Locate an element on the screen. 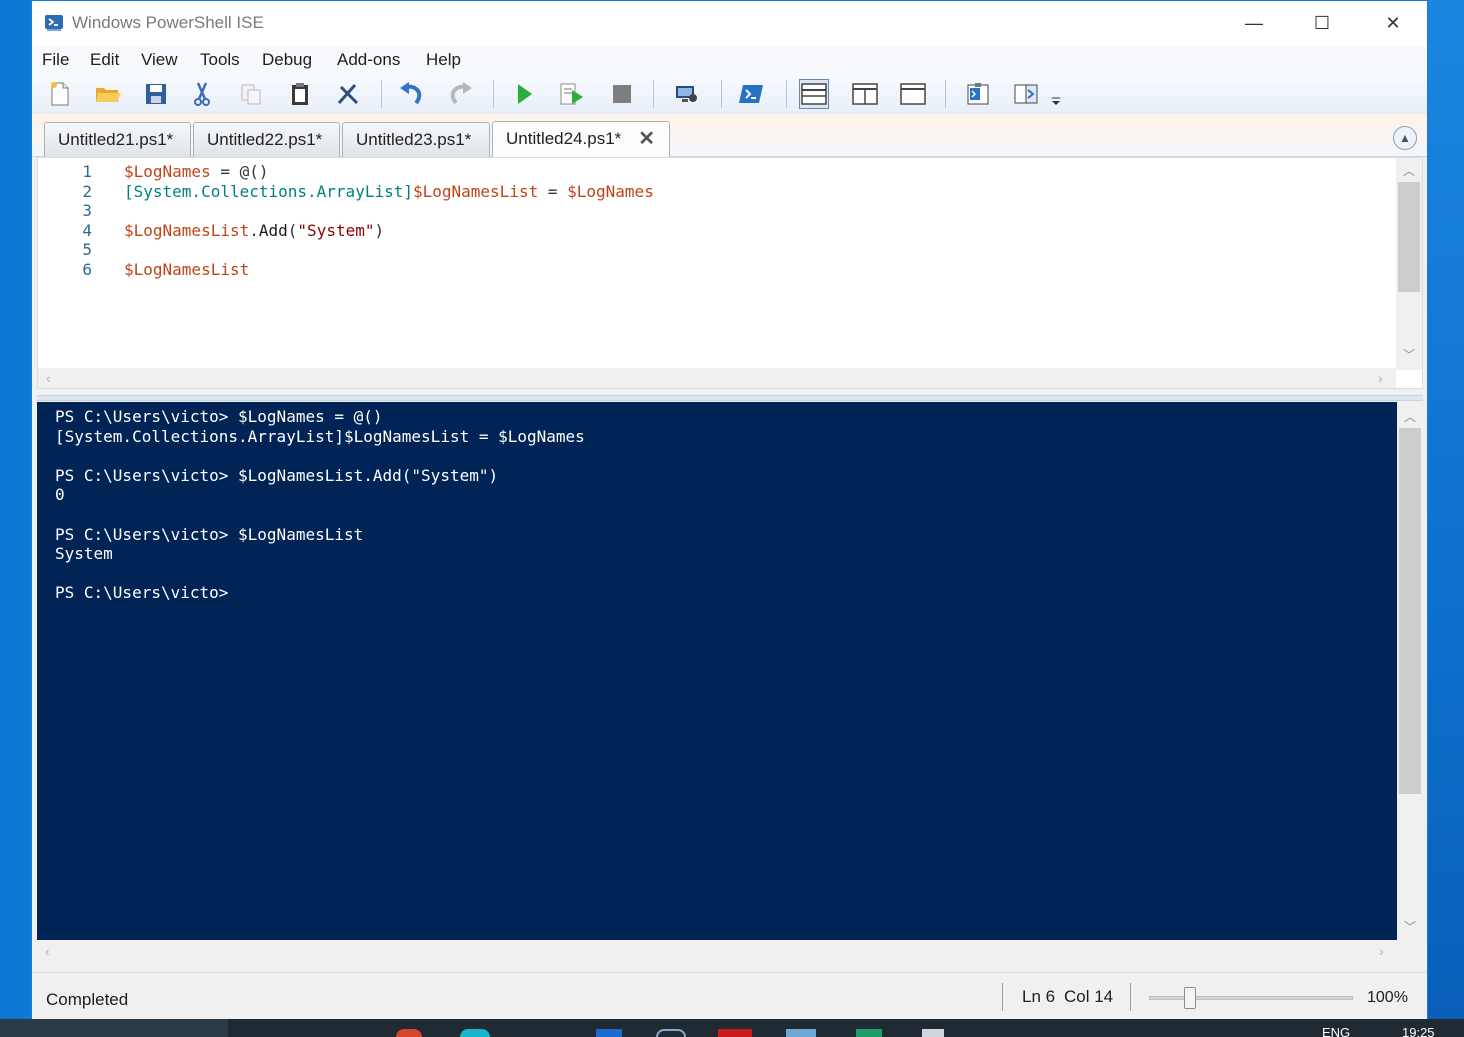 Image resolution: width=1464 pixels, height=1037 pixels. show-script-top-button is located at coordinates (814, 94).